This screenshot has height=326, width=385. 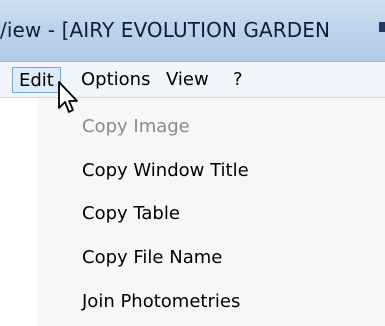 What do you see at coordinates (136, 127) in the screenshot?
I see `menu-item-copy-image: Copy Image` at bounding box center [136, 127].